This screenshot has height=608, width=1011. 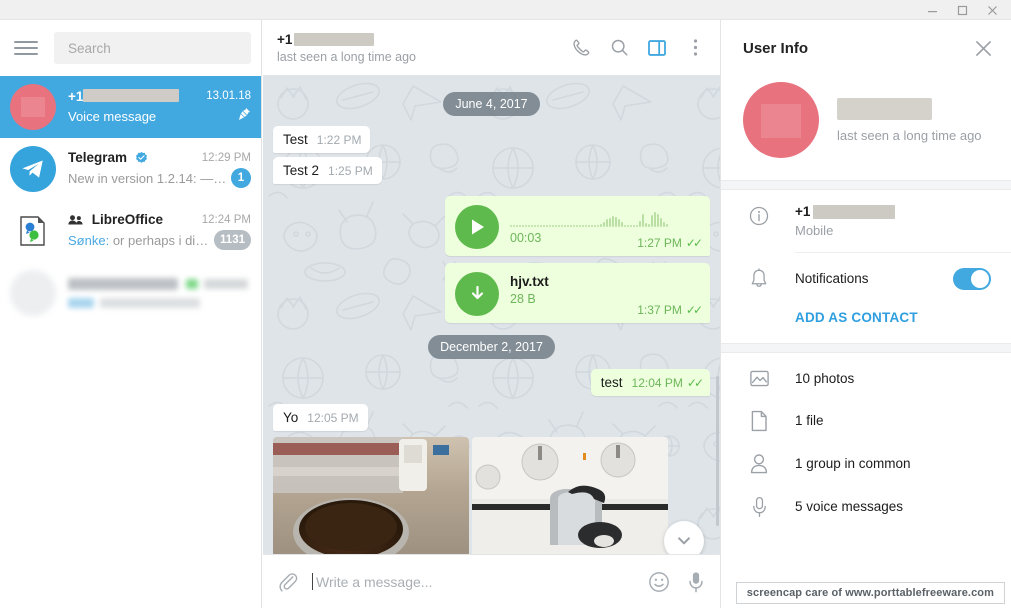 What do you see at coordinates (287, 581) in the screenshot?
I see `paperclip-icon` at bounding box center [287, 581].